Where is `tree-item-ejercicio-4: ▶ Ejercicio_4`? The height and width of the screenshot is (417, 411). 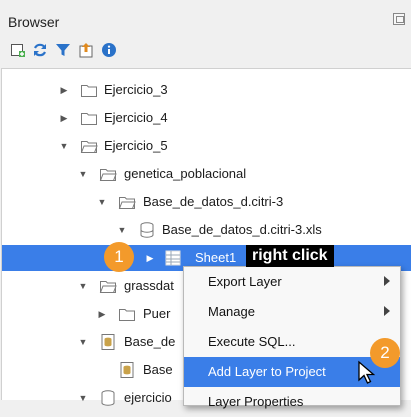
tree-item-ejercicio-4: ▶ Ejercicio_4 is located at coordinates (206, 118).